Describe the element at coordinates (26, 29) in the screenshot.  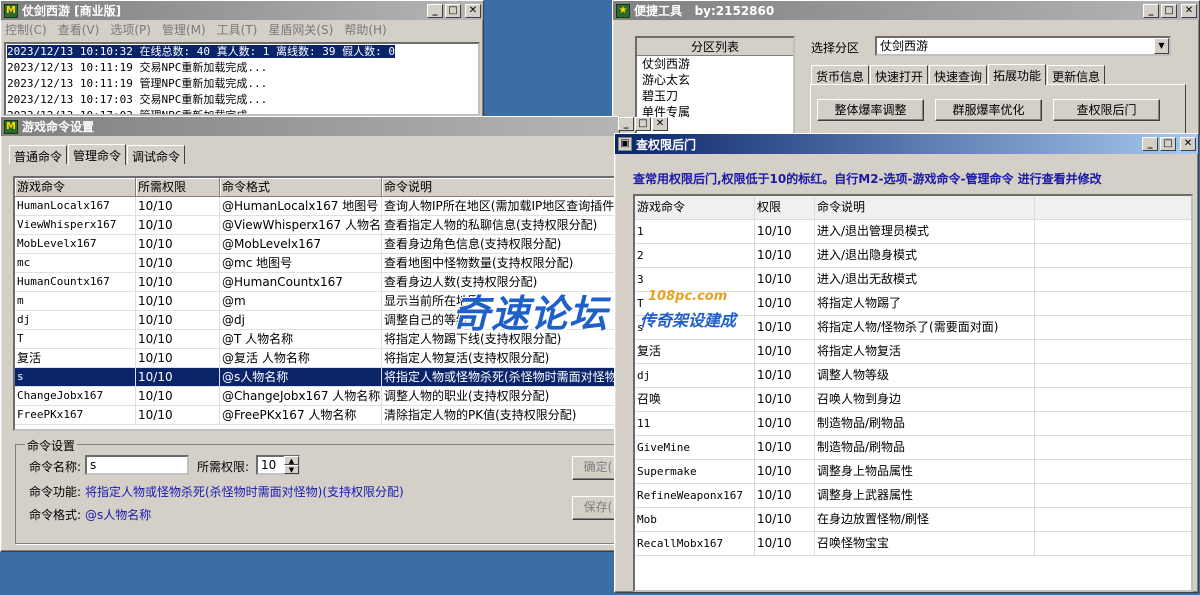
I see `menu-control: 控制(C)` at that location.